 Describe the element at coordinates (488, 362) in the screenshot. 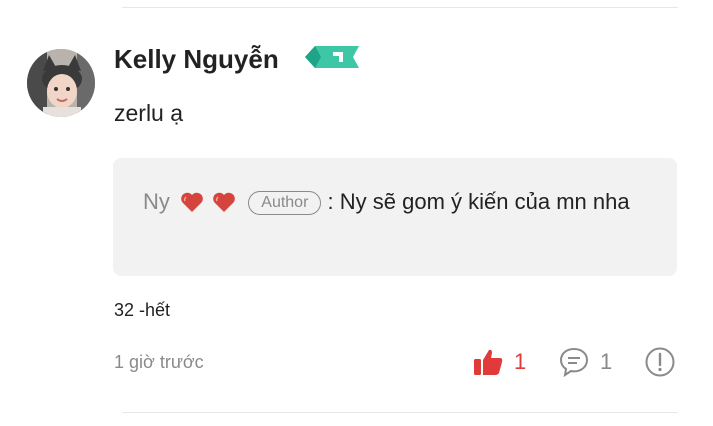

I see `thumbs-up-icon` at that location.